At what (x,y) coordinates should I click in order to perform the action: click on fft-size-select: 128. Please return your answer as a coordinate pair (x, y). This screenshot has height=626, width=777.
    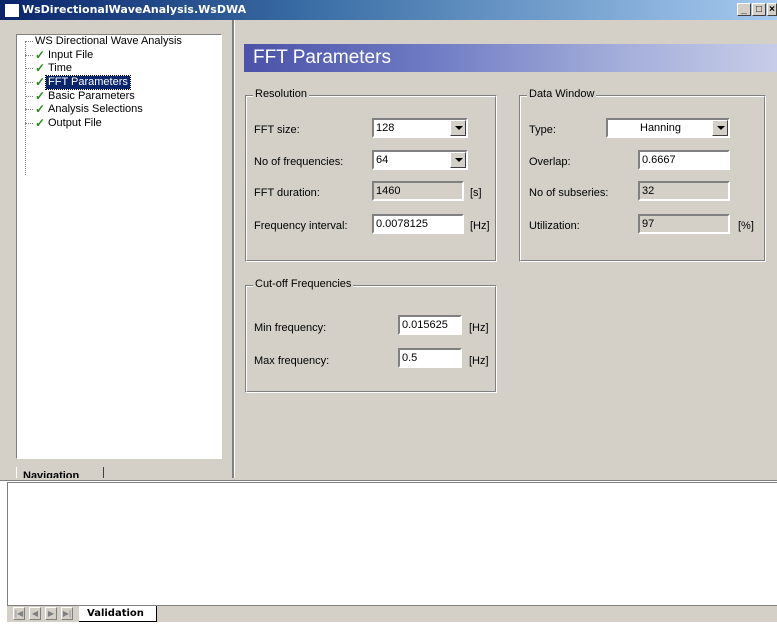
    Looking at the image, I should click on (420, 128).